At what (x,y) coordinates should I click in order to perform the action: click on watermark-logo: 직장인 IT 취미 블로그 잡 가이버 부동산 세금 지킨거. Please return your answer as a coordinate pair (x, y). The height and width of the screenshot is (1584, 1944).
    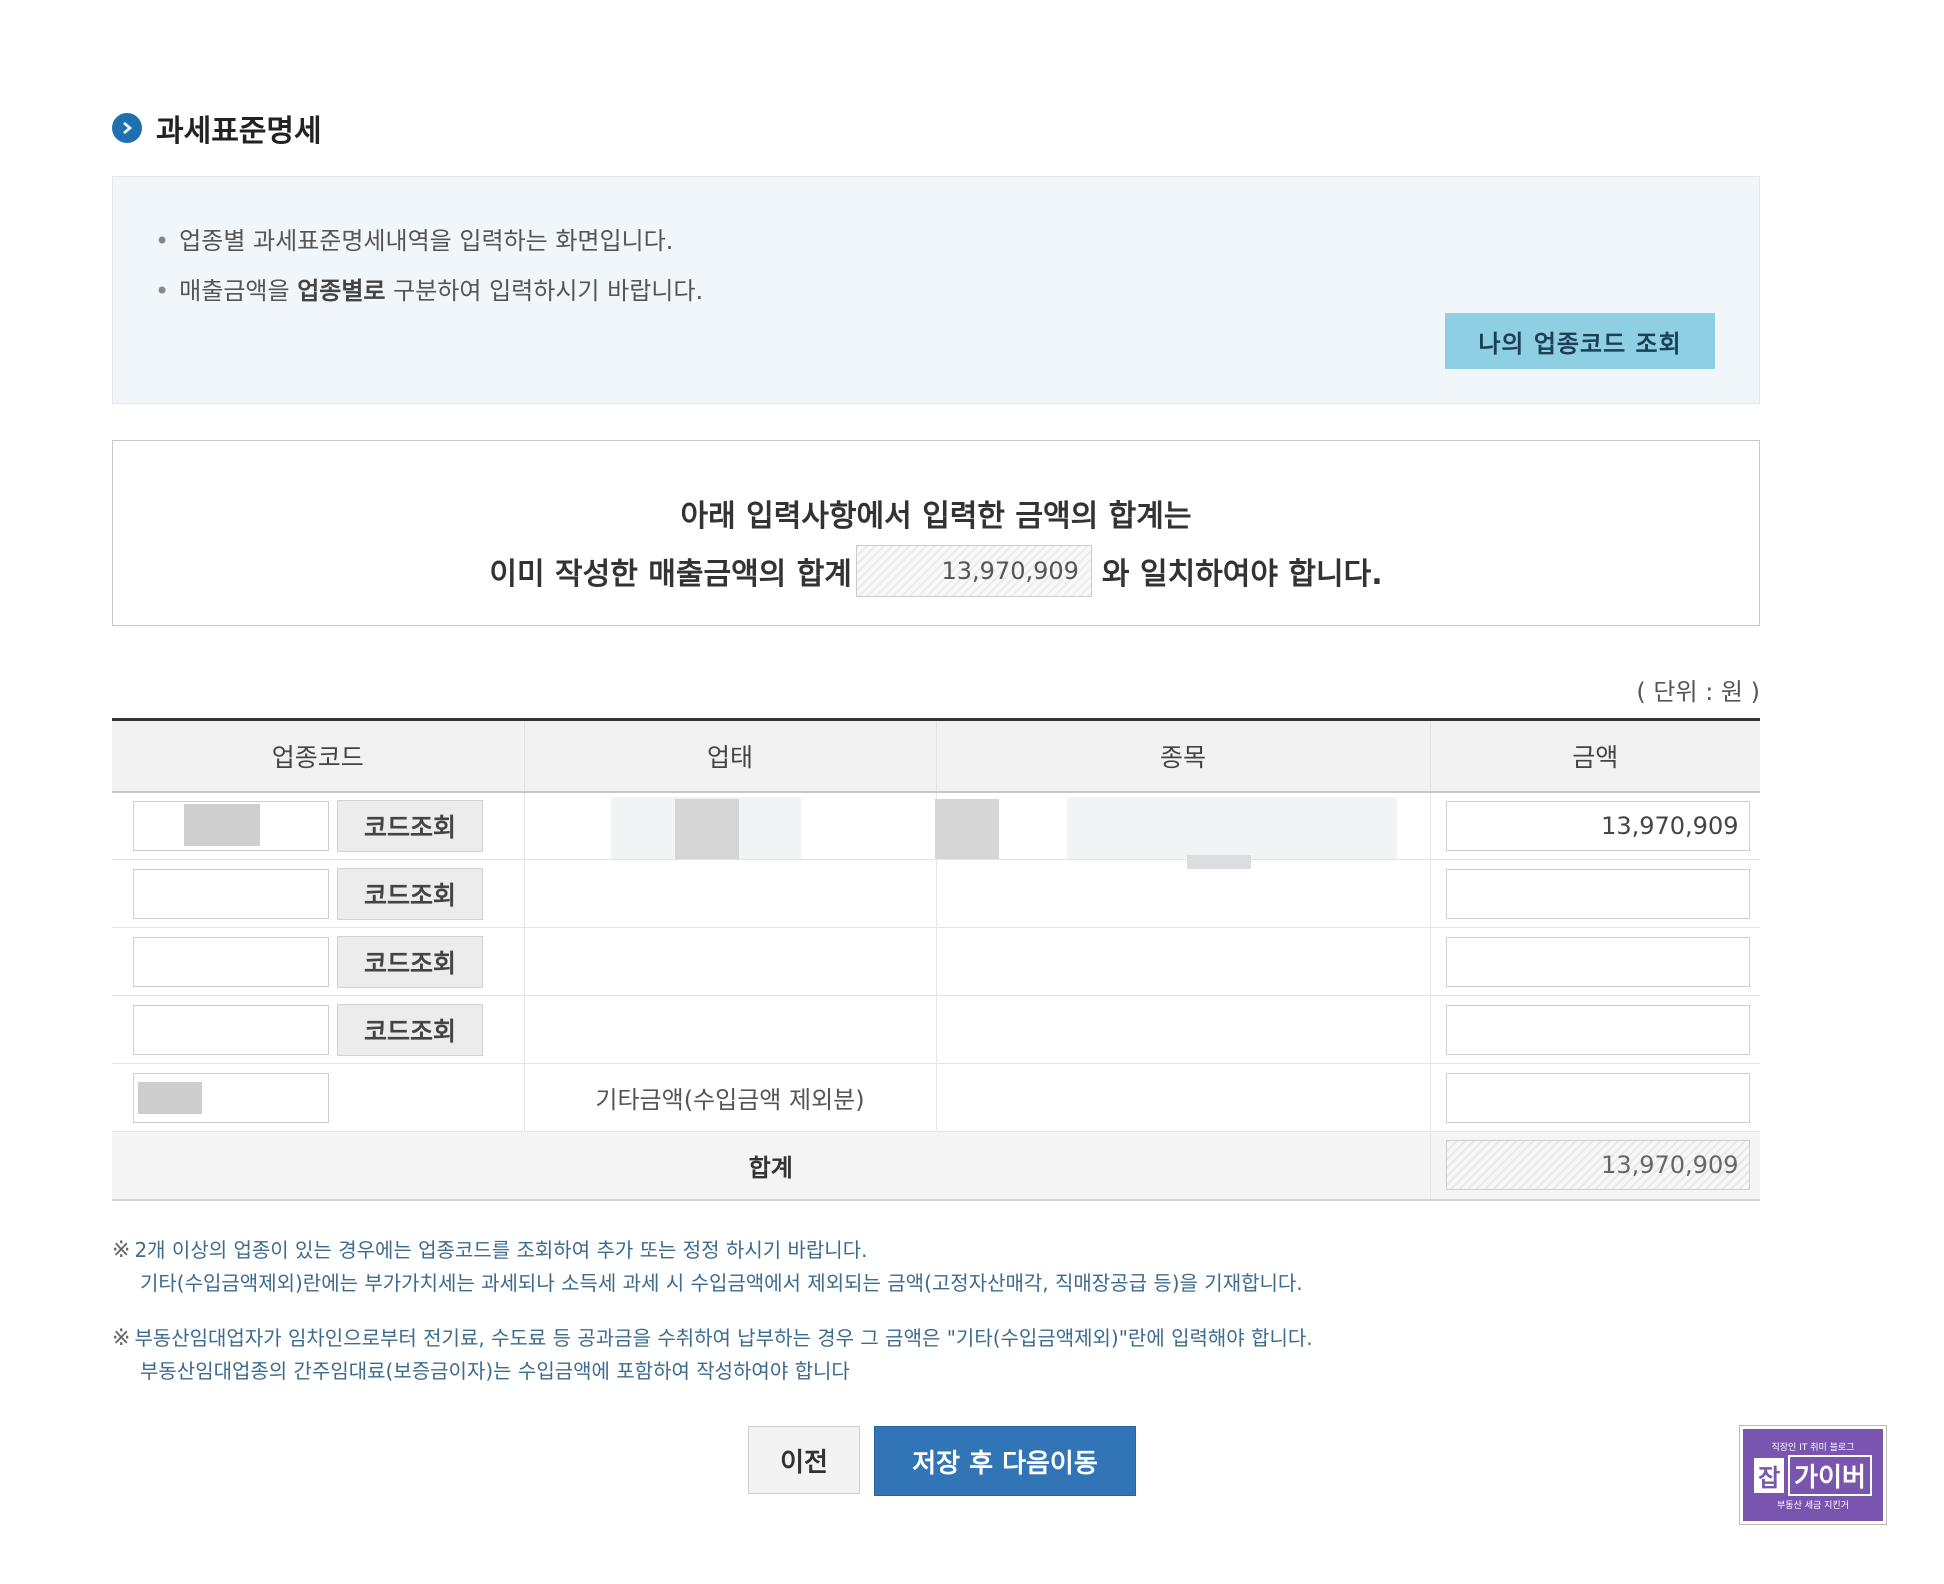
    Looking at the image, I should click on (1813, 1475).